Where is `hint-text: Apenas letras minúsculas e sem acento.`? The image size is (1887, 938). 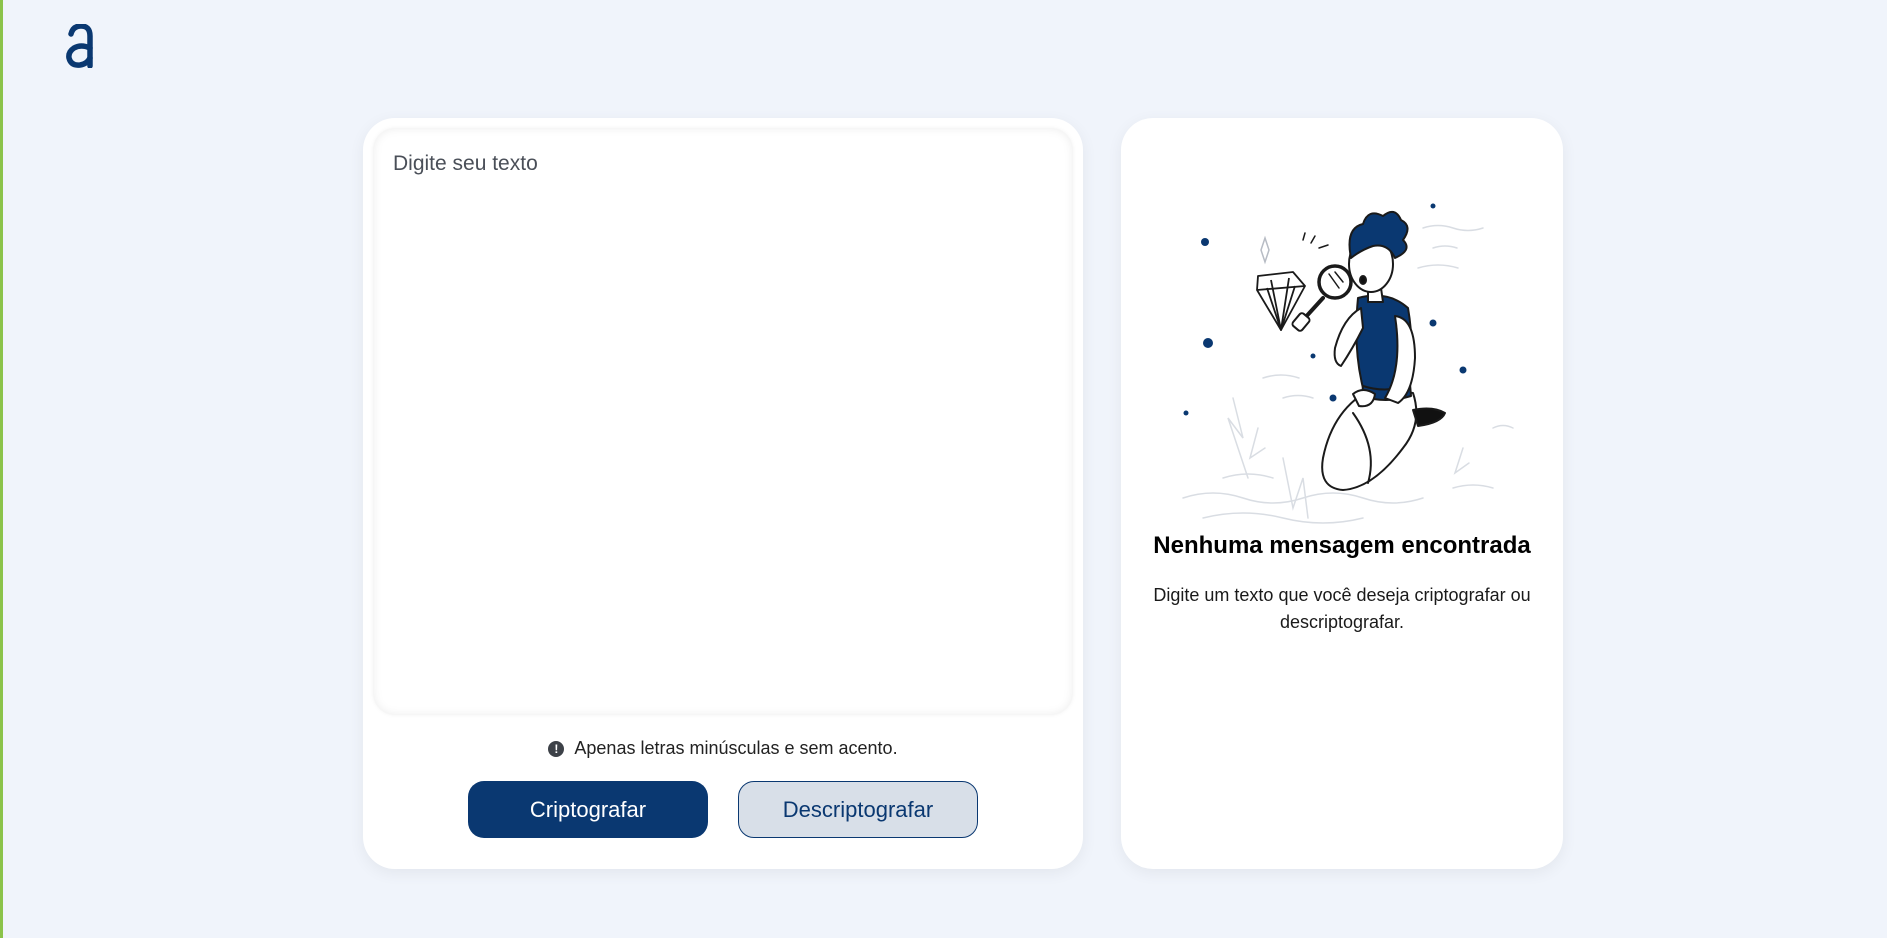 hint-text: Apenas letras minúsculas e sem acento. is located at coordinates (736, 748).